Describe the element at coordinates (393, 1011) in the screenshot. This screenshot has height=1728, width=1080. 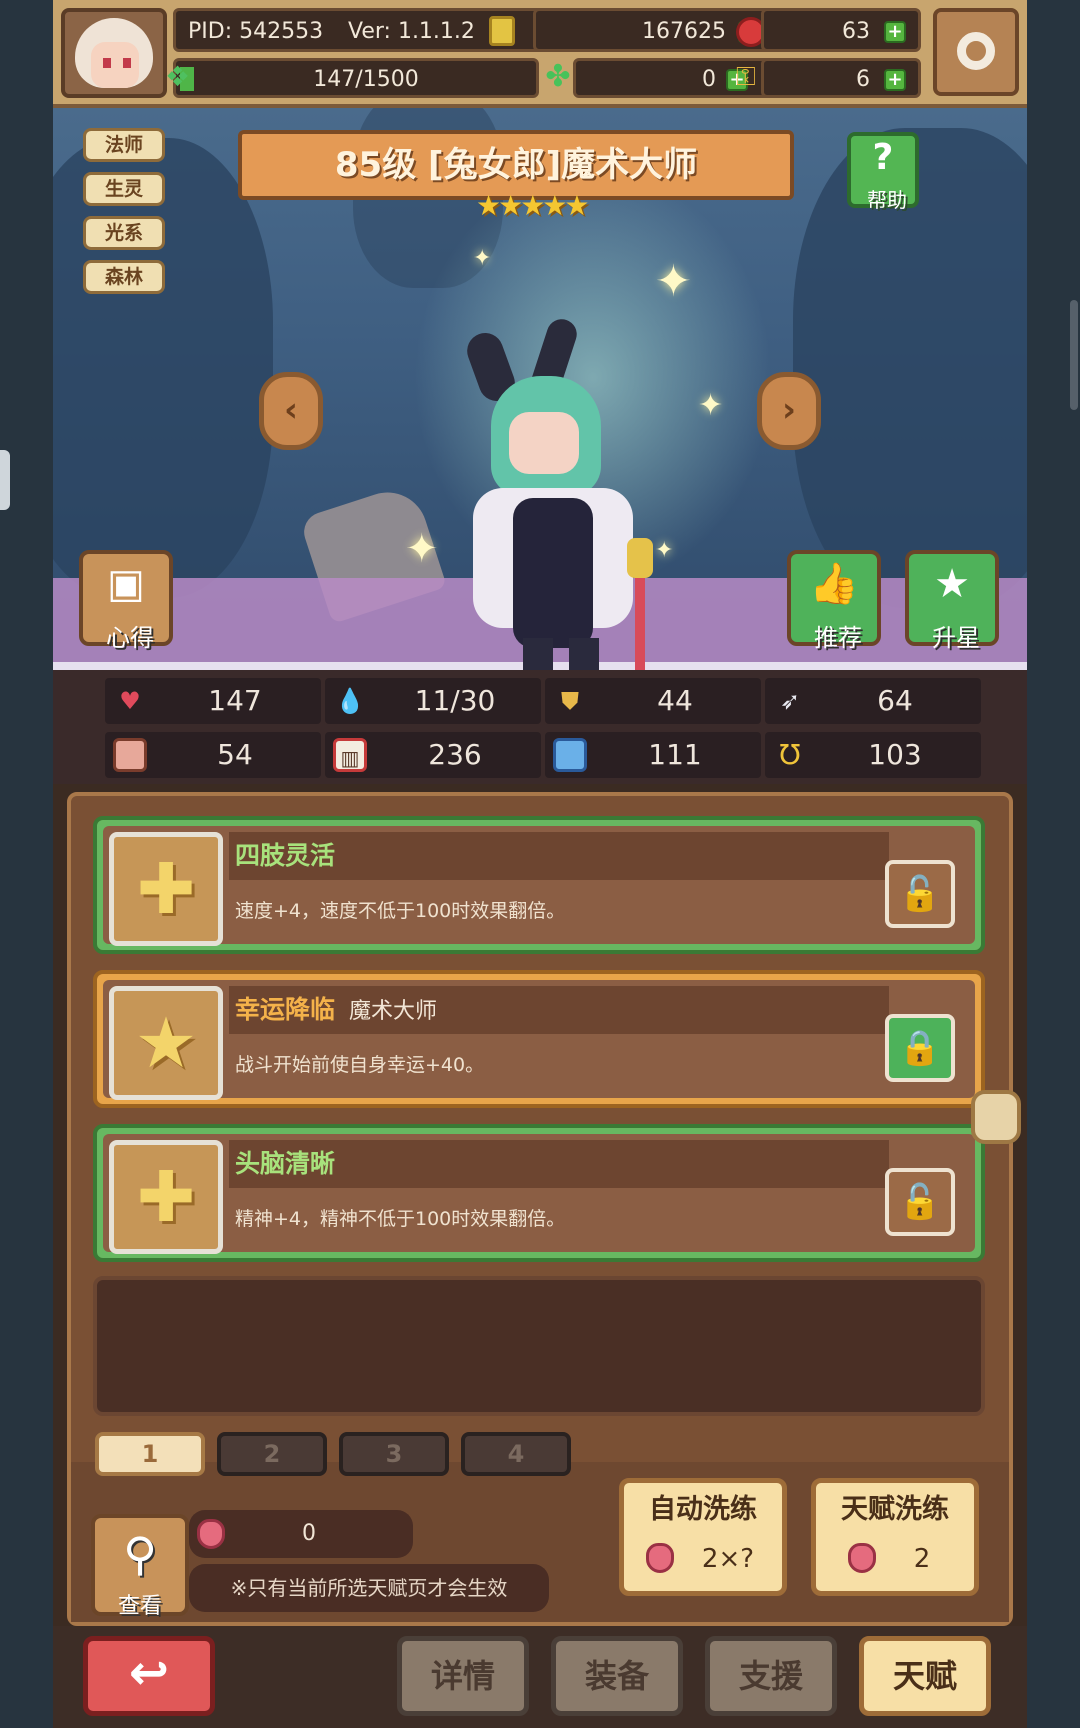
I see `talent-source: 魔术大师` at that location.